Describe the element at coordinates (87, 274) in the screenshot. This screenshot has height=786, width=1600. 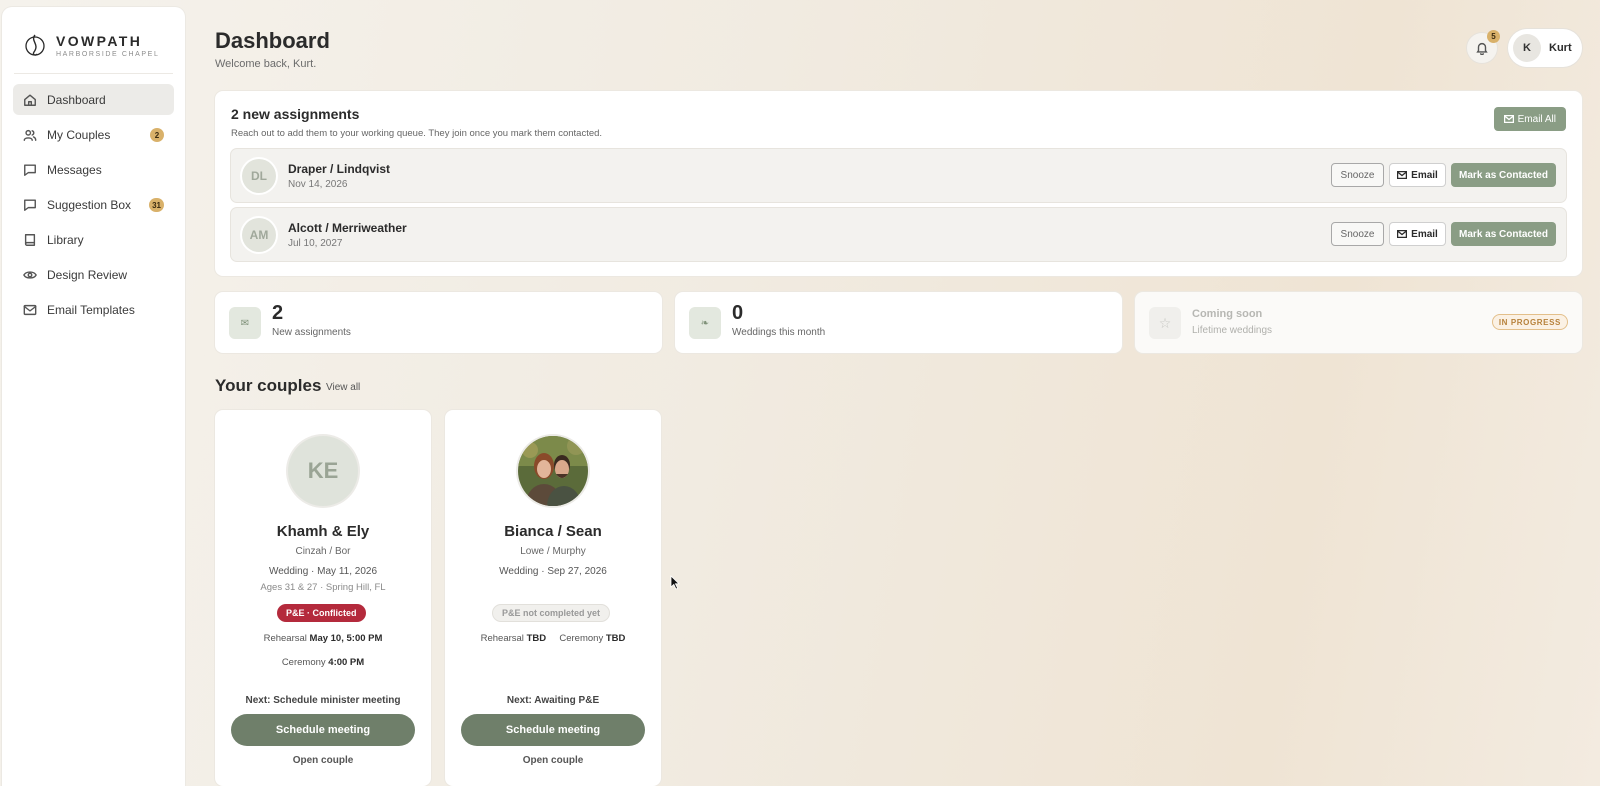
I see `sidebar-item-label: Design Review` at that location.